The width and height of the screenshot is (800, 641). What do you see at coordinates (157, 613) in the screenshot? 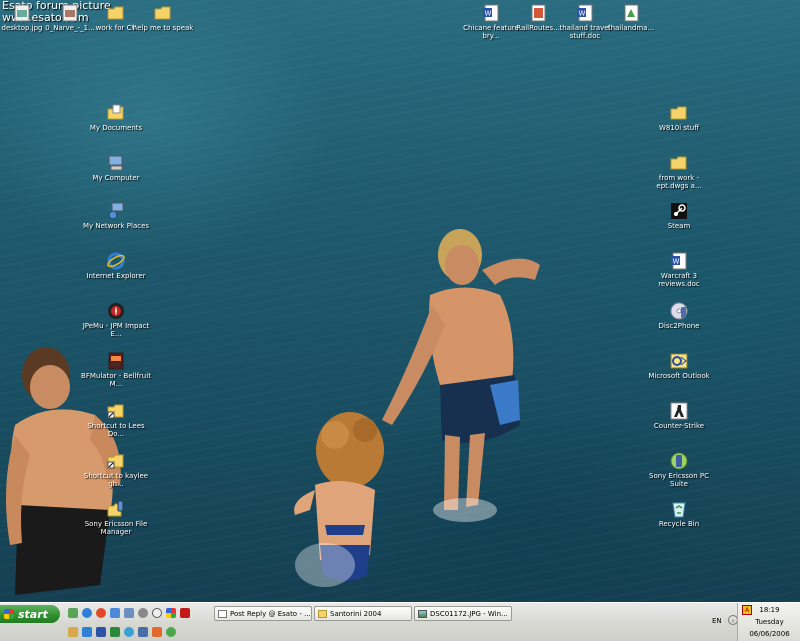
I see `quick-launch-clock-icon` at bounding box center [157, 613].